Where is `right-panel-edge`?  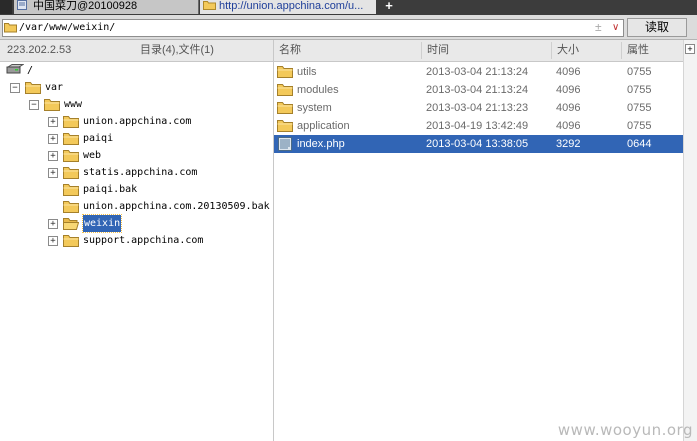 right-panel-edge is located at coordinates (690, 240).